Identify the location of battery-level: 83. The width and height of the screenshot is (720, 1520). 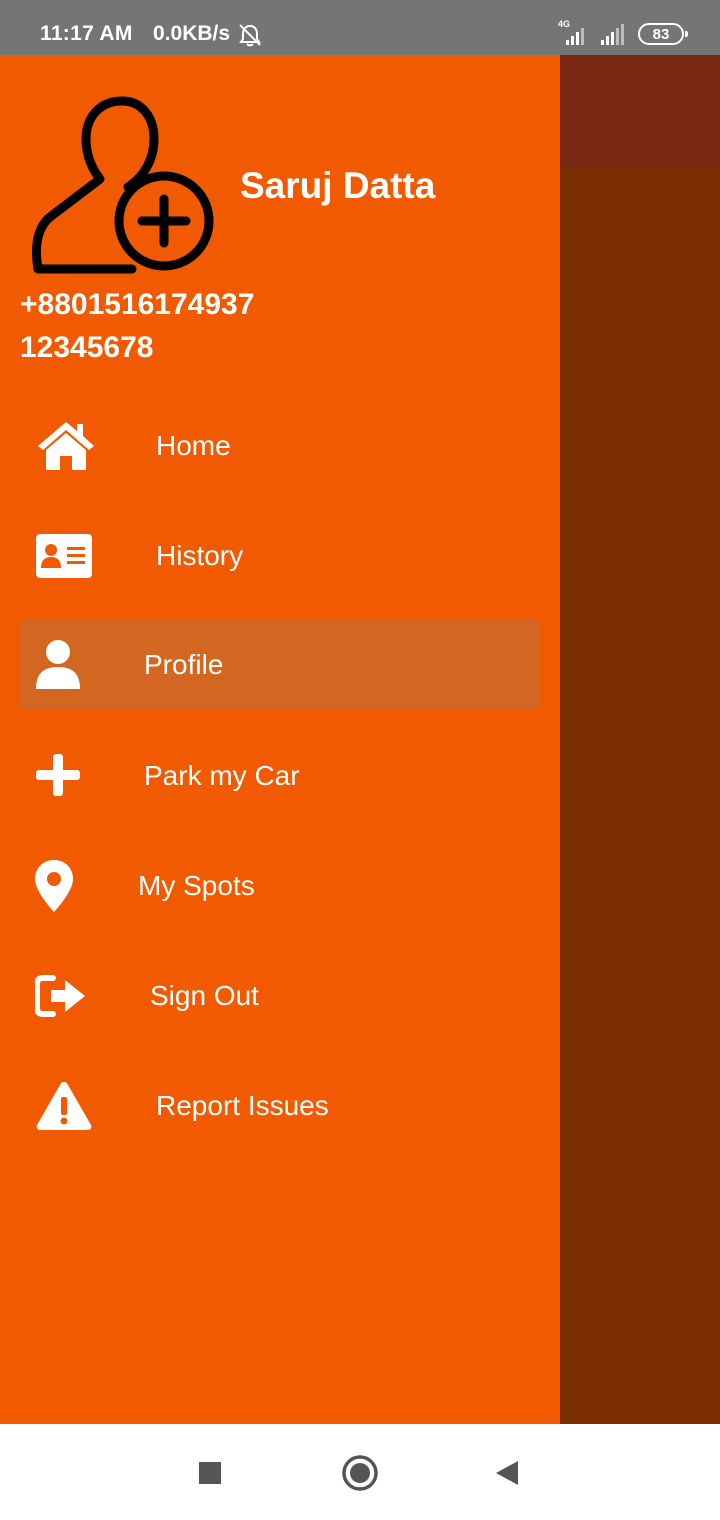
(661, 34).